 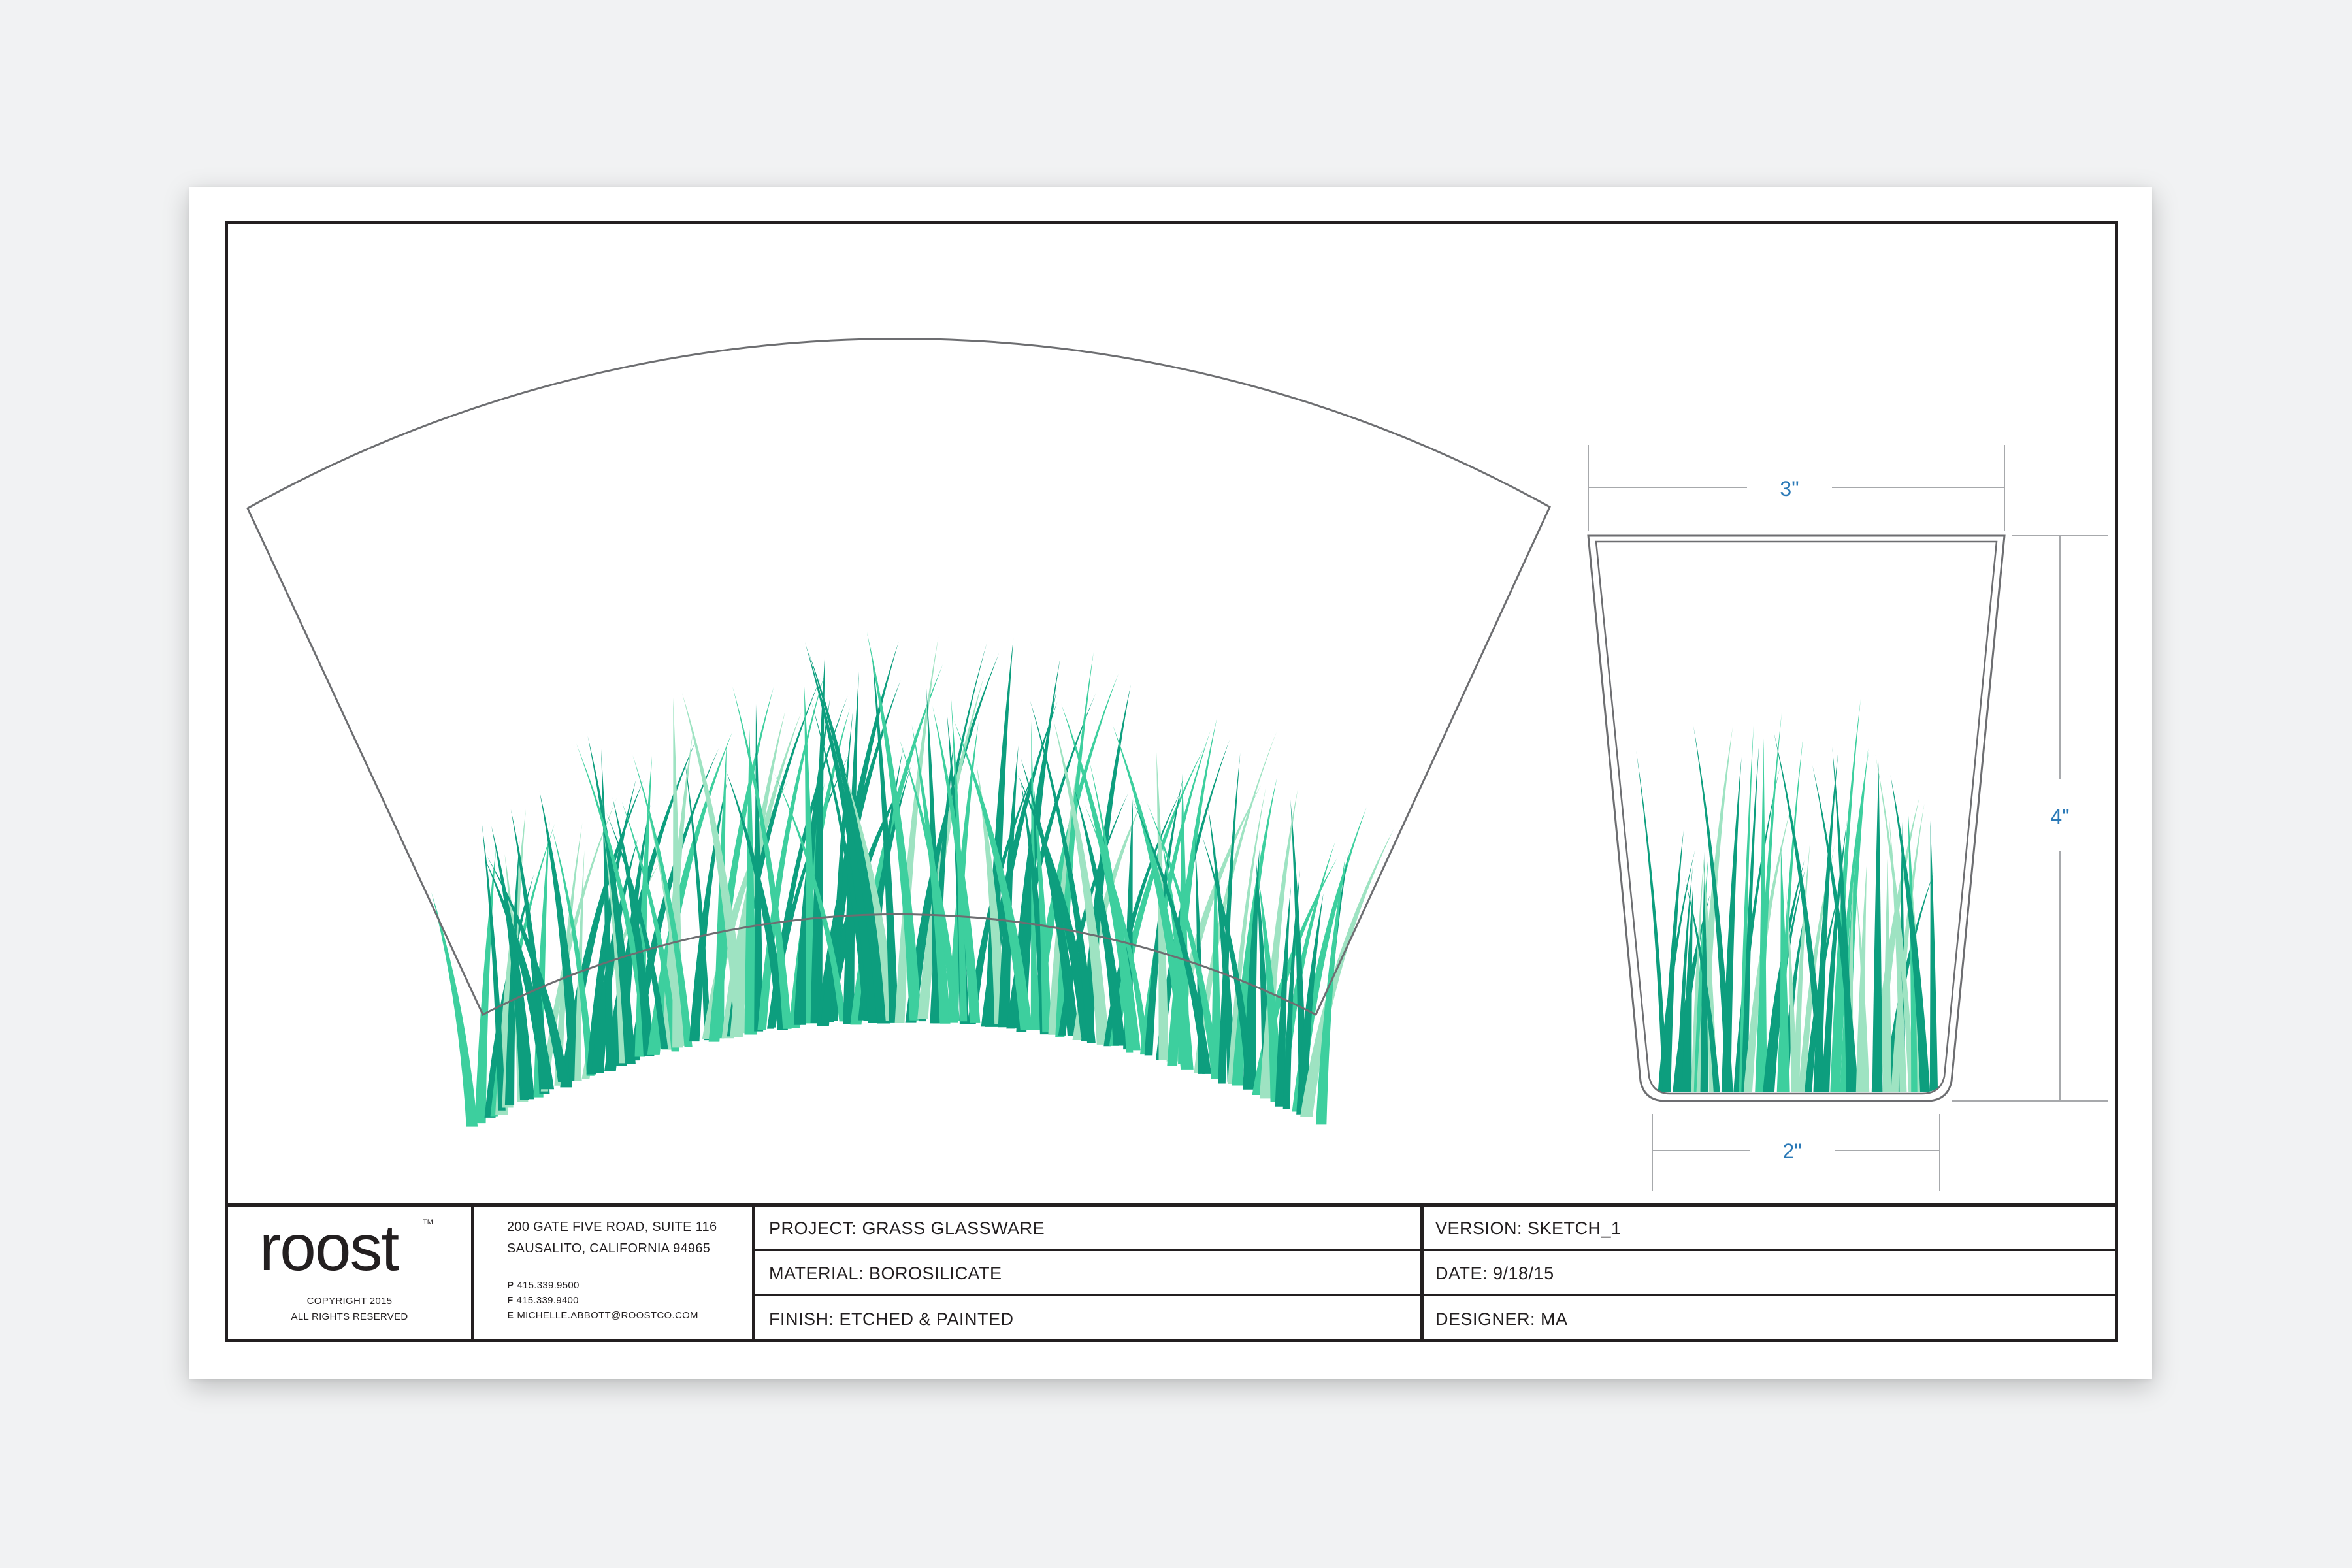 I want to click on trademark-mark: TM, so click(x=428, y=1222).